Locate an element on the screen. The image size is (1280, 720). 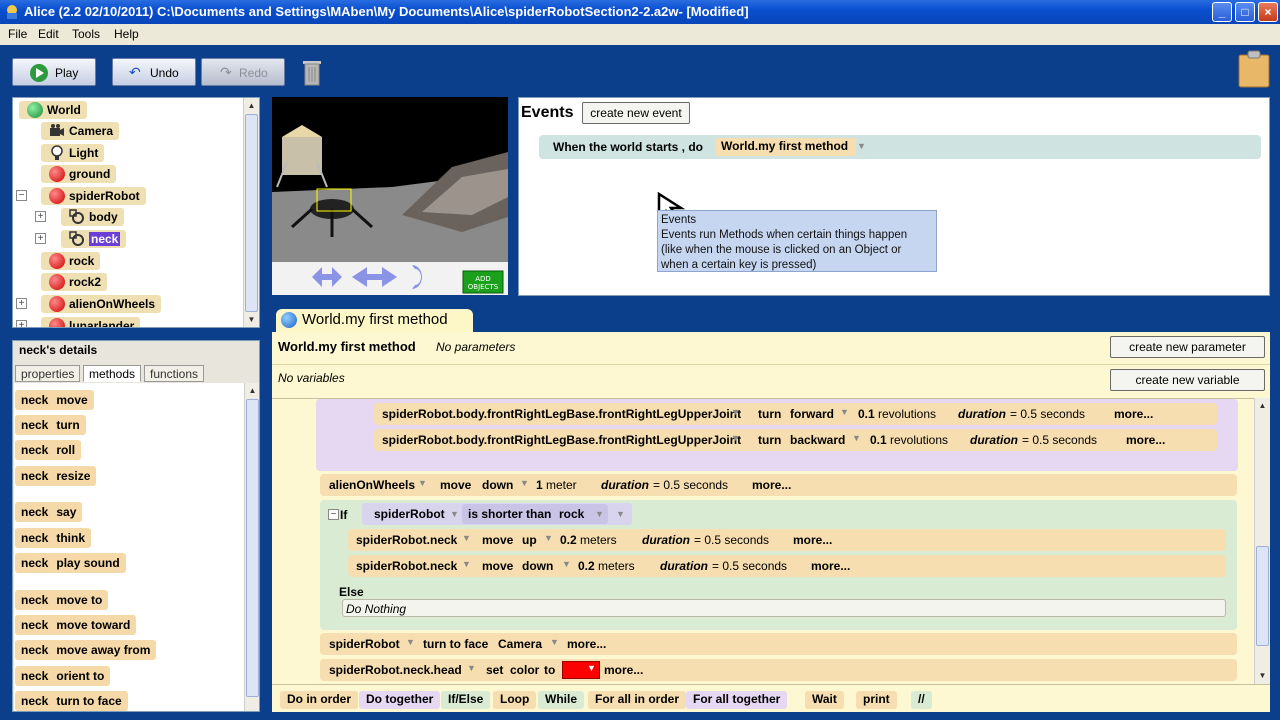
stmt-amount: 0.2 is located at coordinates (586, 566).